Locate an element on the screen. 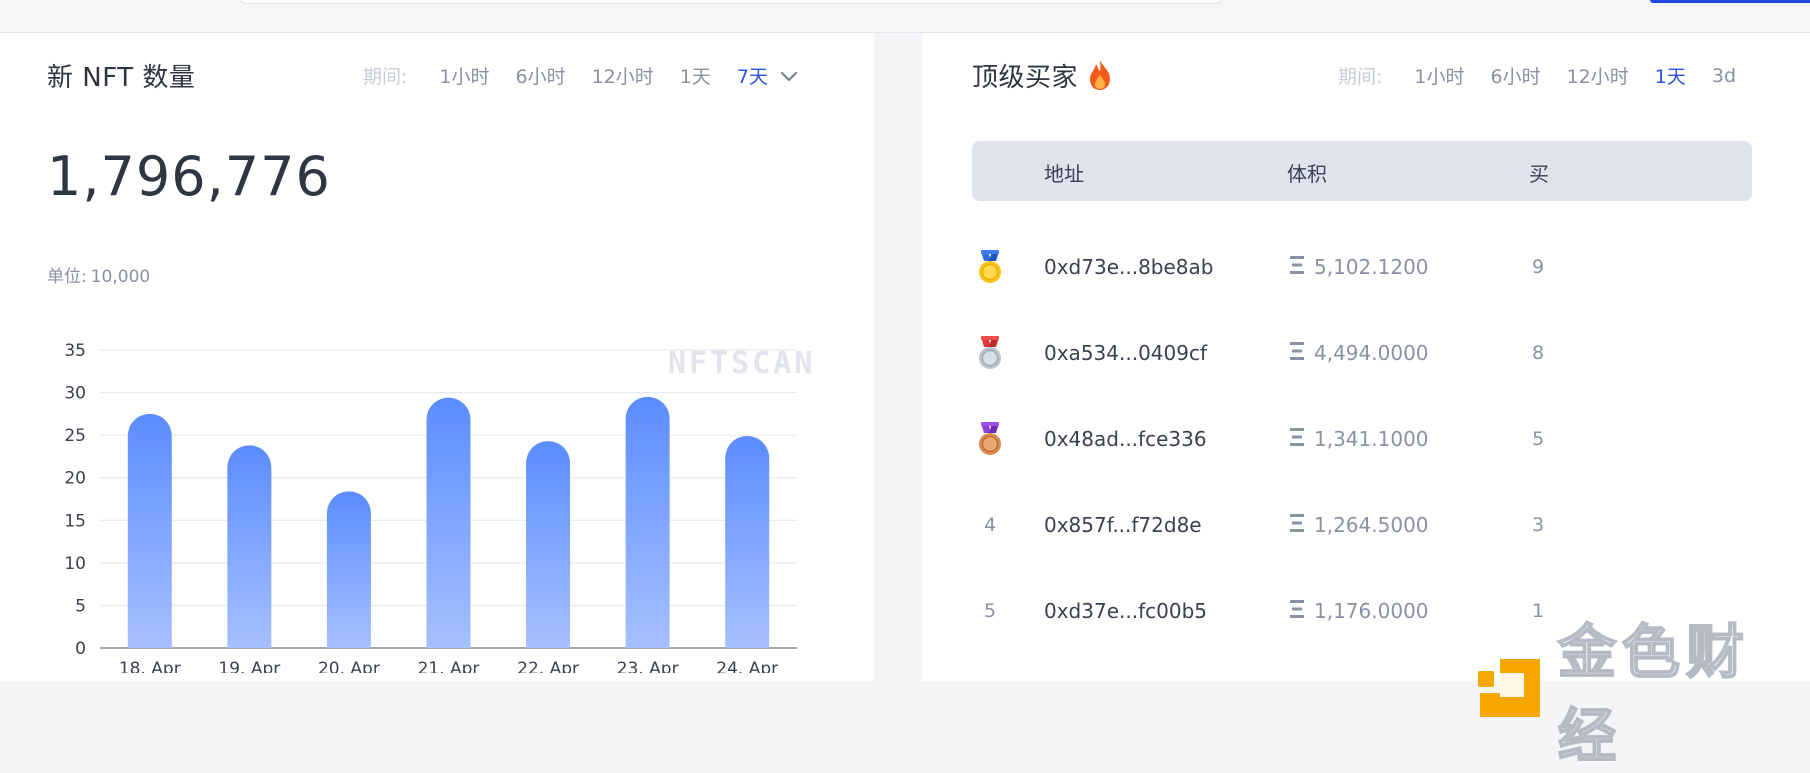 This screenshot has width=1810, height=773. y-tick-label: 5 is located at coordinates (80, 606).